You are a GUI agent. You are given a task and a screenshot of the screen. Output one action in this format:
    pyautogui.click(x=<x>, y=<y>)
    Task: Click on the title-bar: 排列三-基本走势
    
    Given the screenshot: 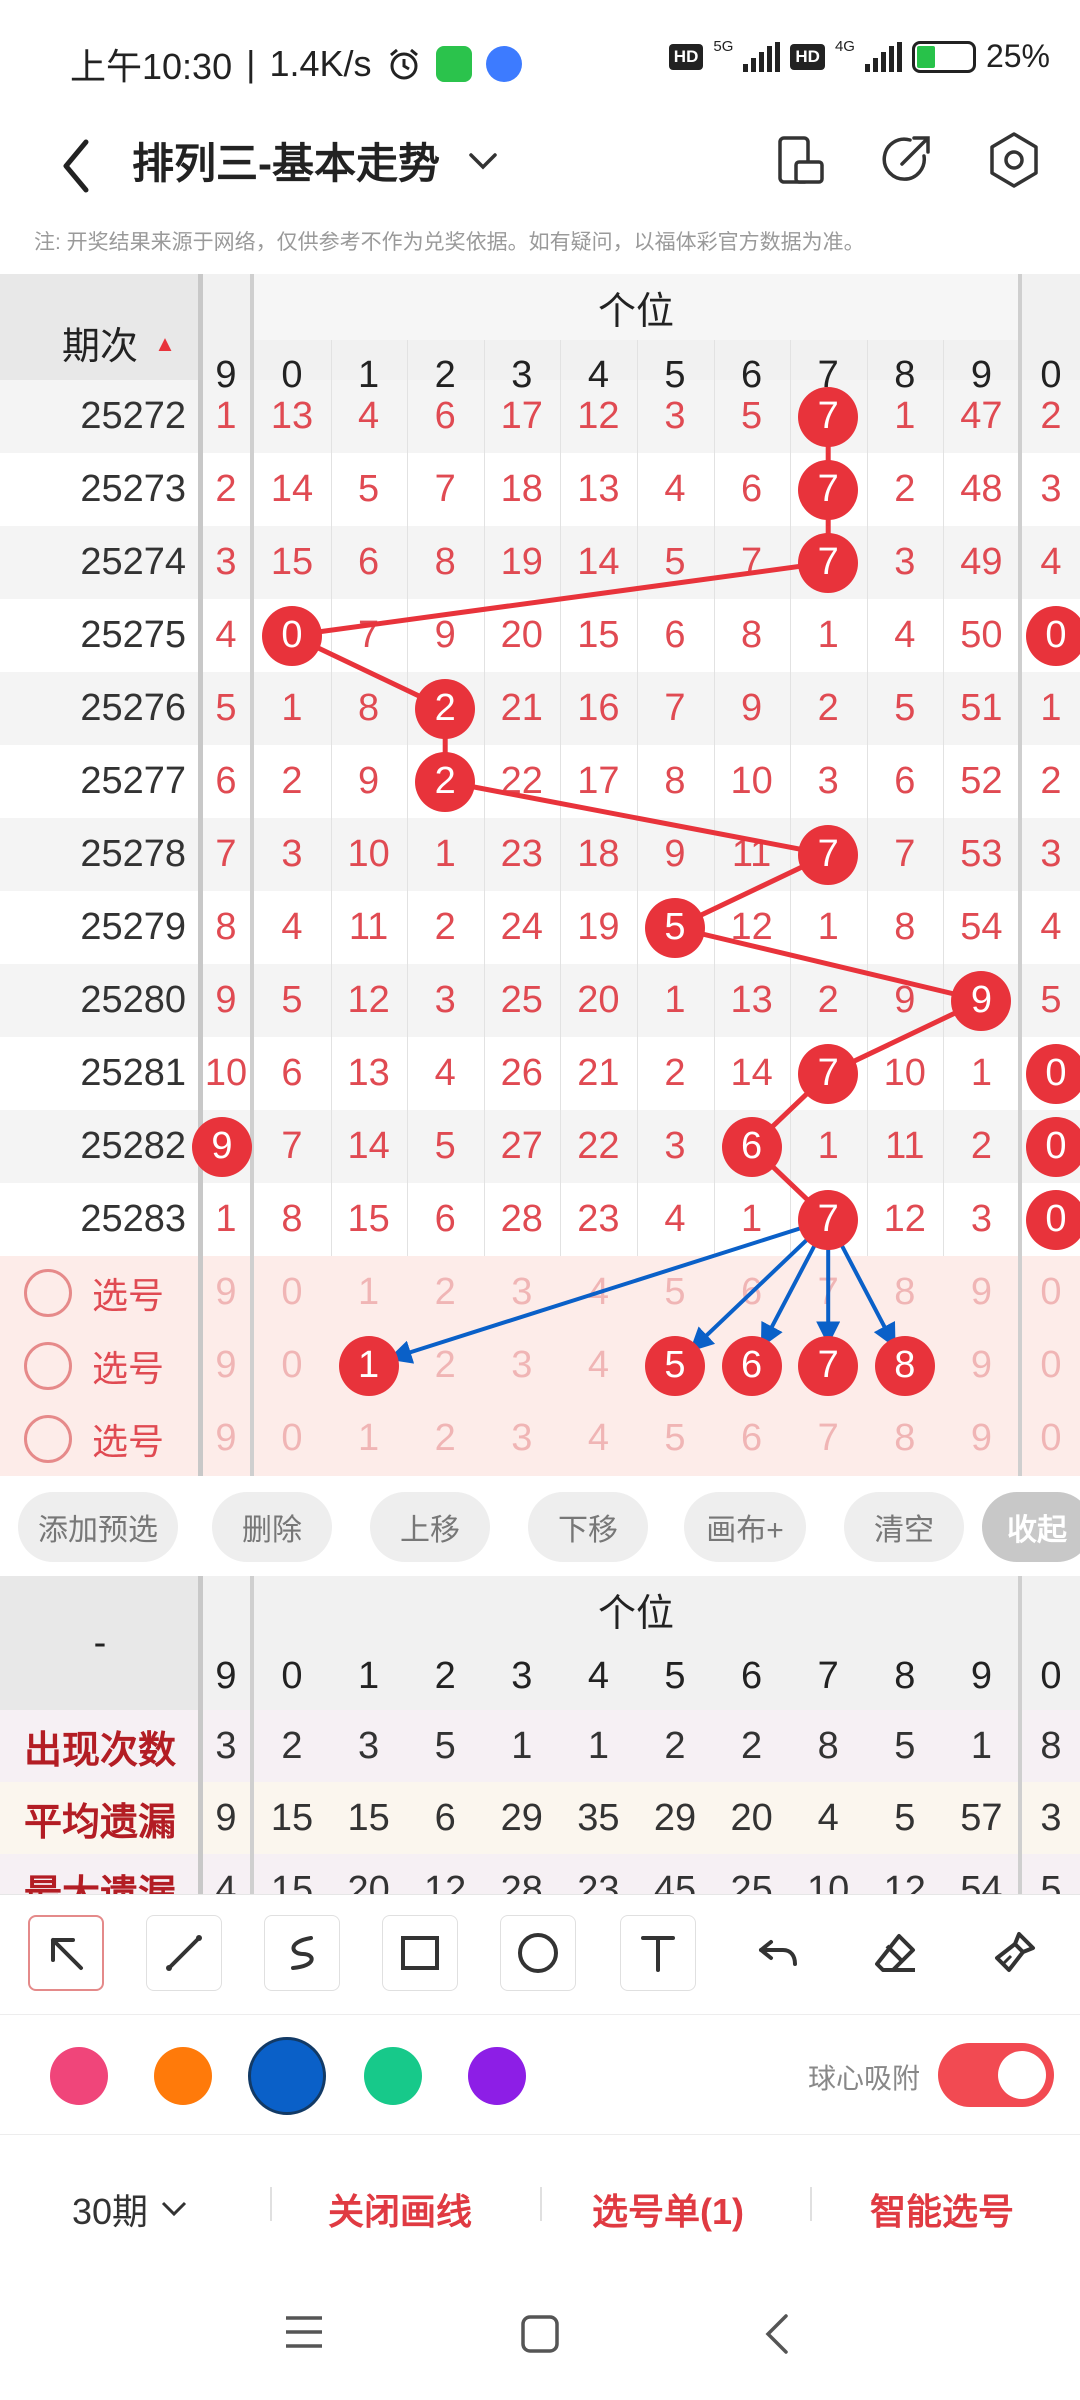 What is the action you would take?
    pyautogui.click(x=540, y=178)
    